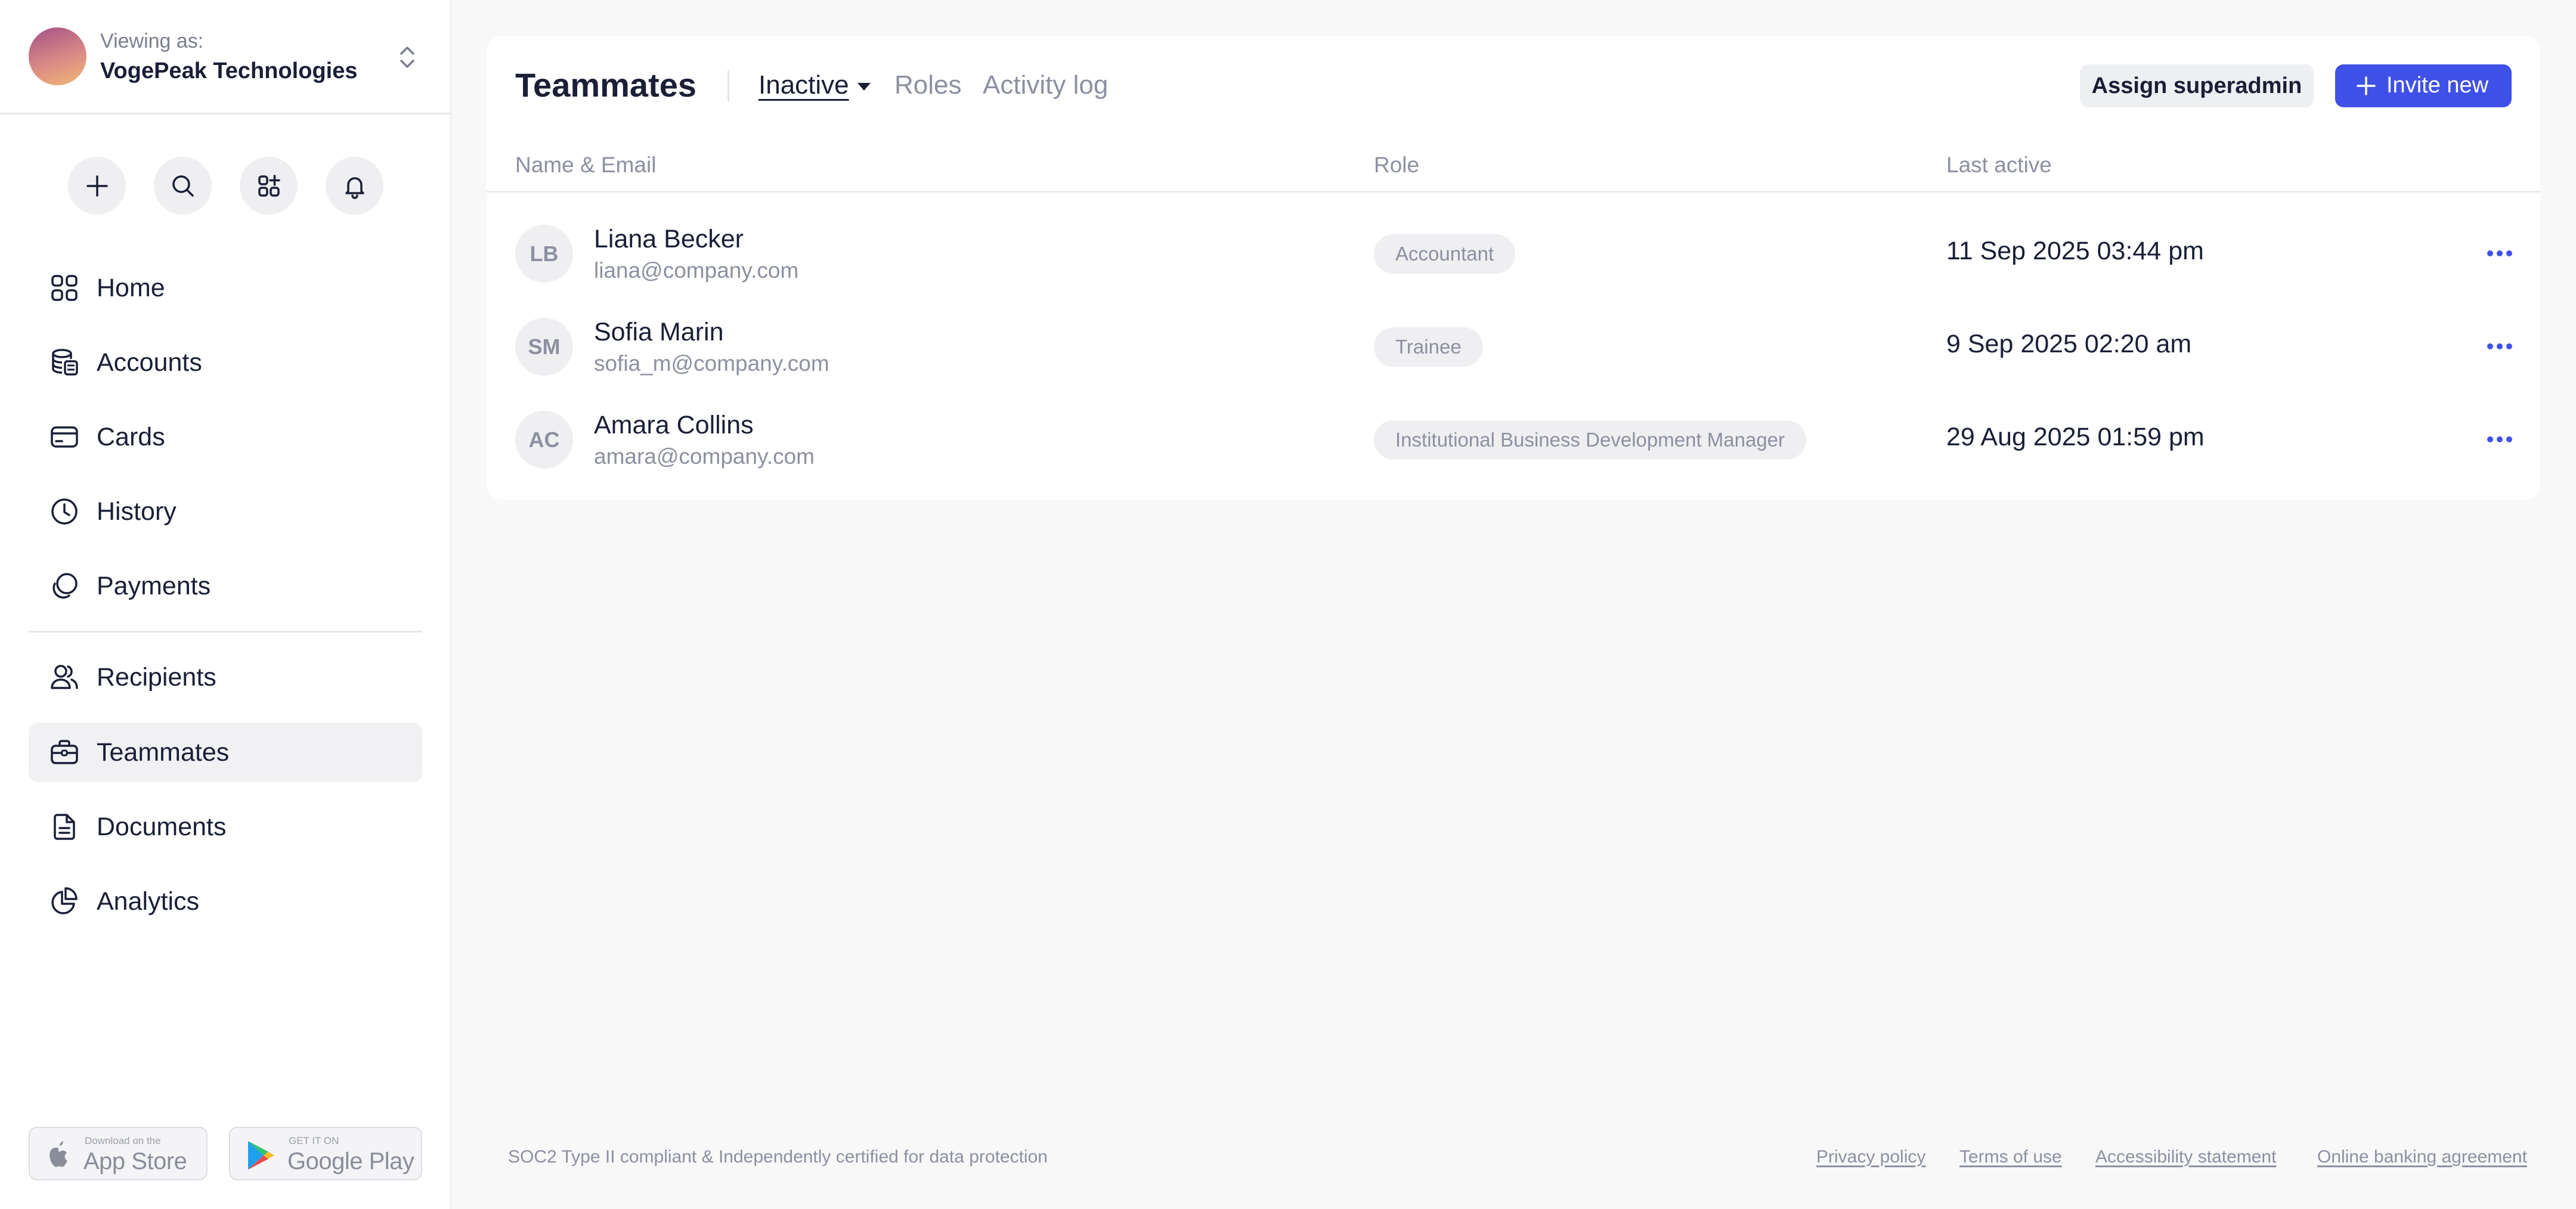  Describe the element at coordinates (696, 270) in the screenshot. I see `teammate-email: liana@company.com` at that location.